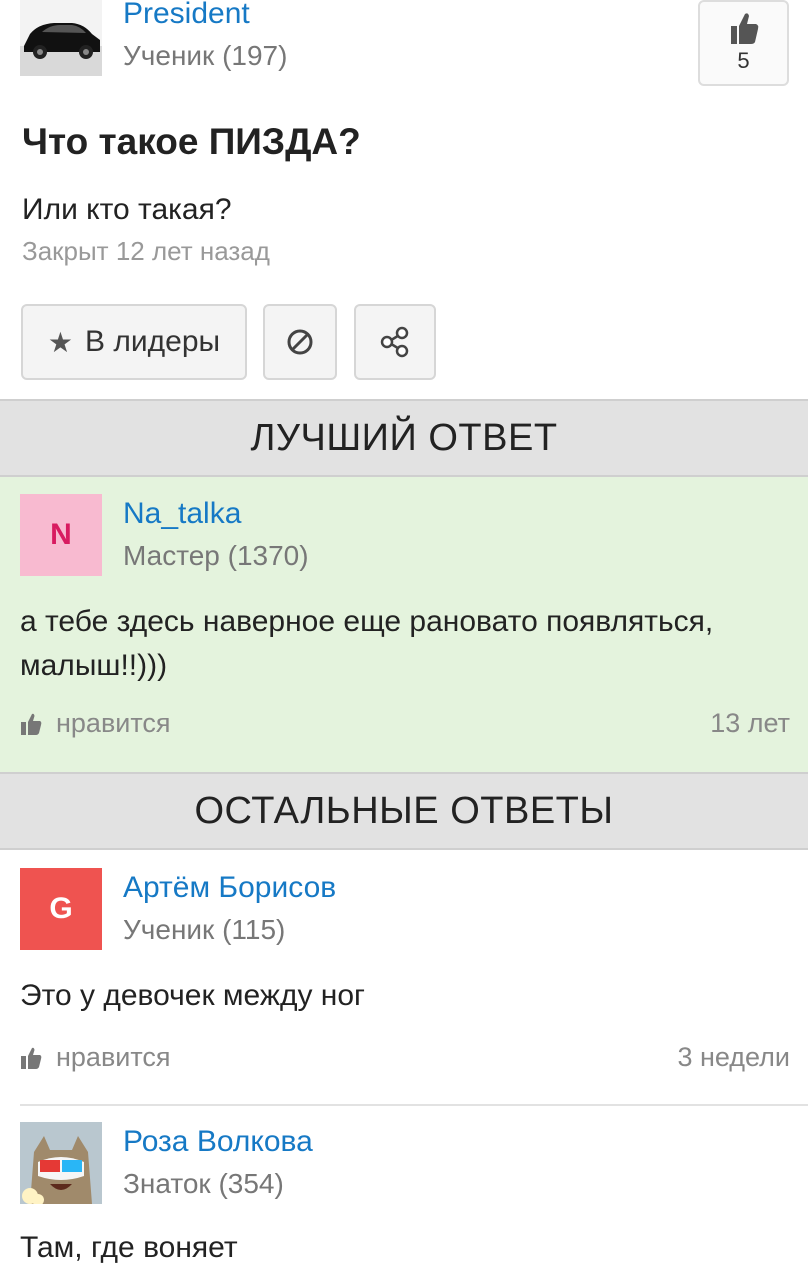  Describe the element at coordinates (743, 60) in the screenshot. I see `like-count: 5` at that location.